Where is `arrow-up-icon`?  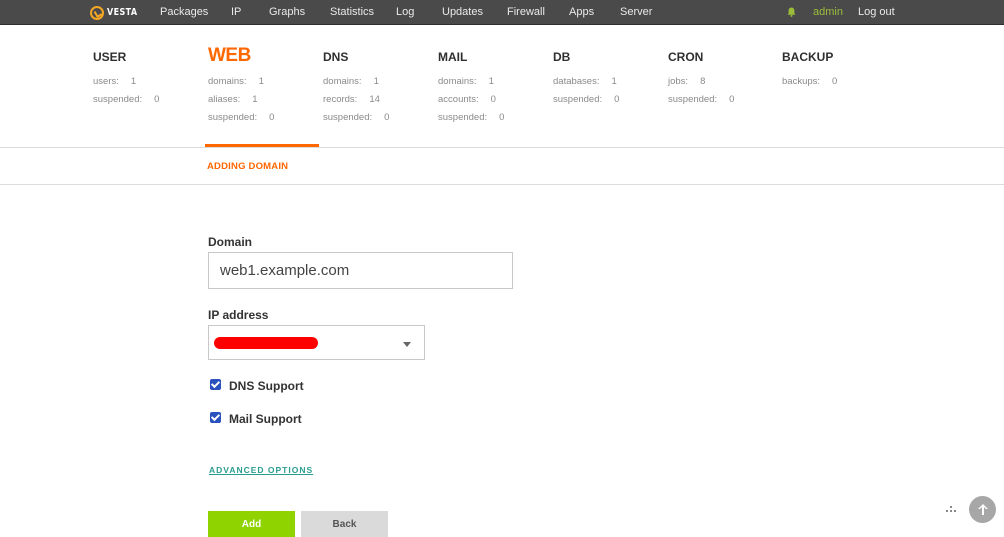
arrow-up-icon is located at coordinates (982, 509).